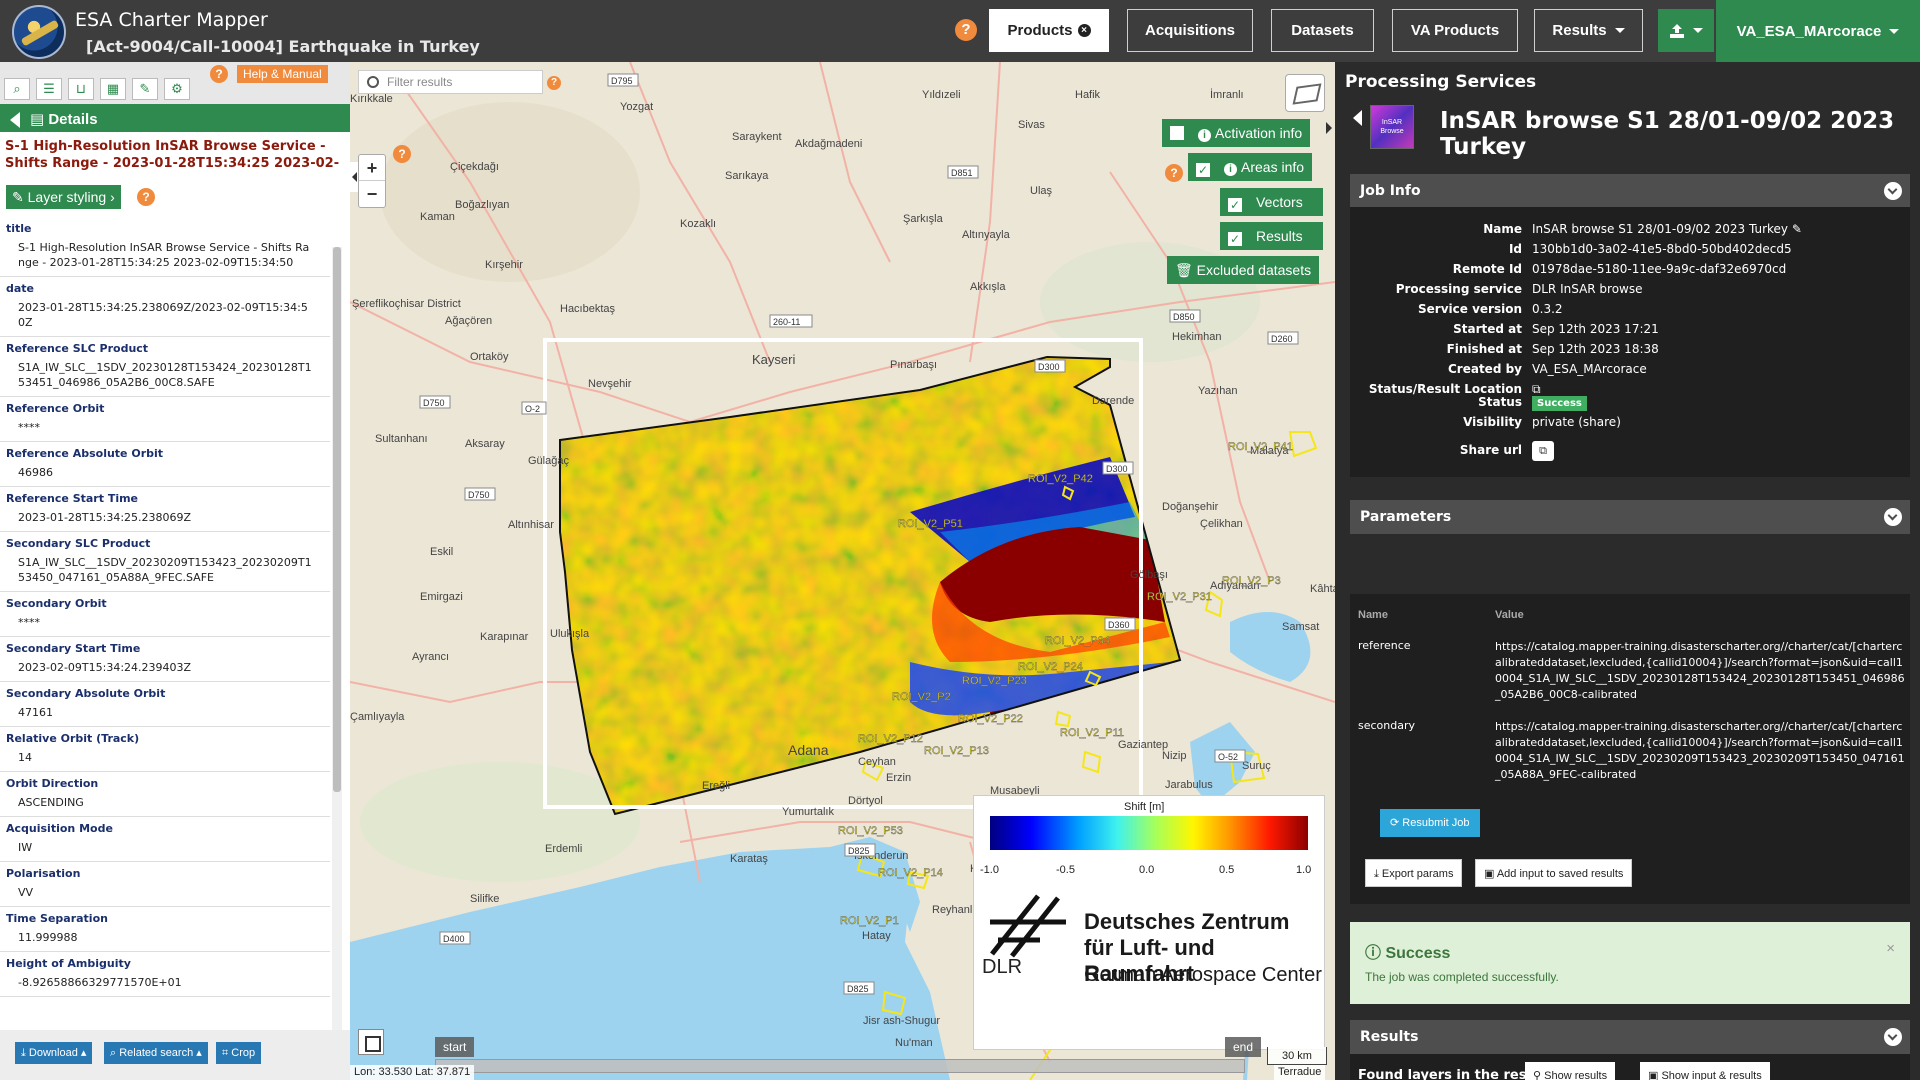  I want to click on property-value: ASCENDING, so click(51, 802).